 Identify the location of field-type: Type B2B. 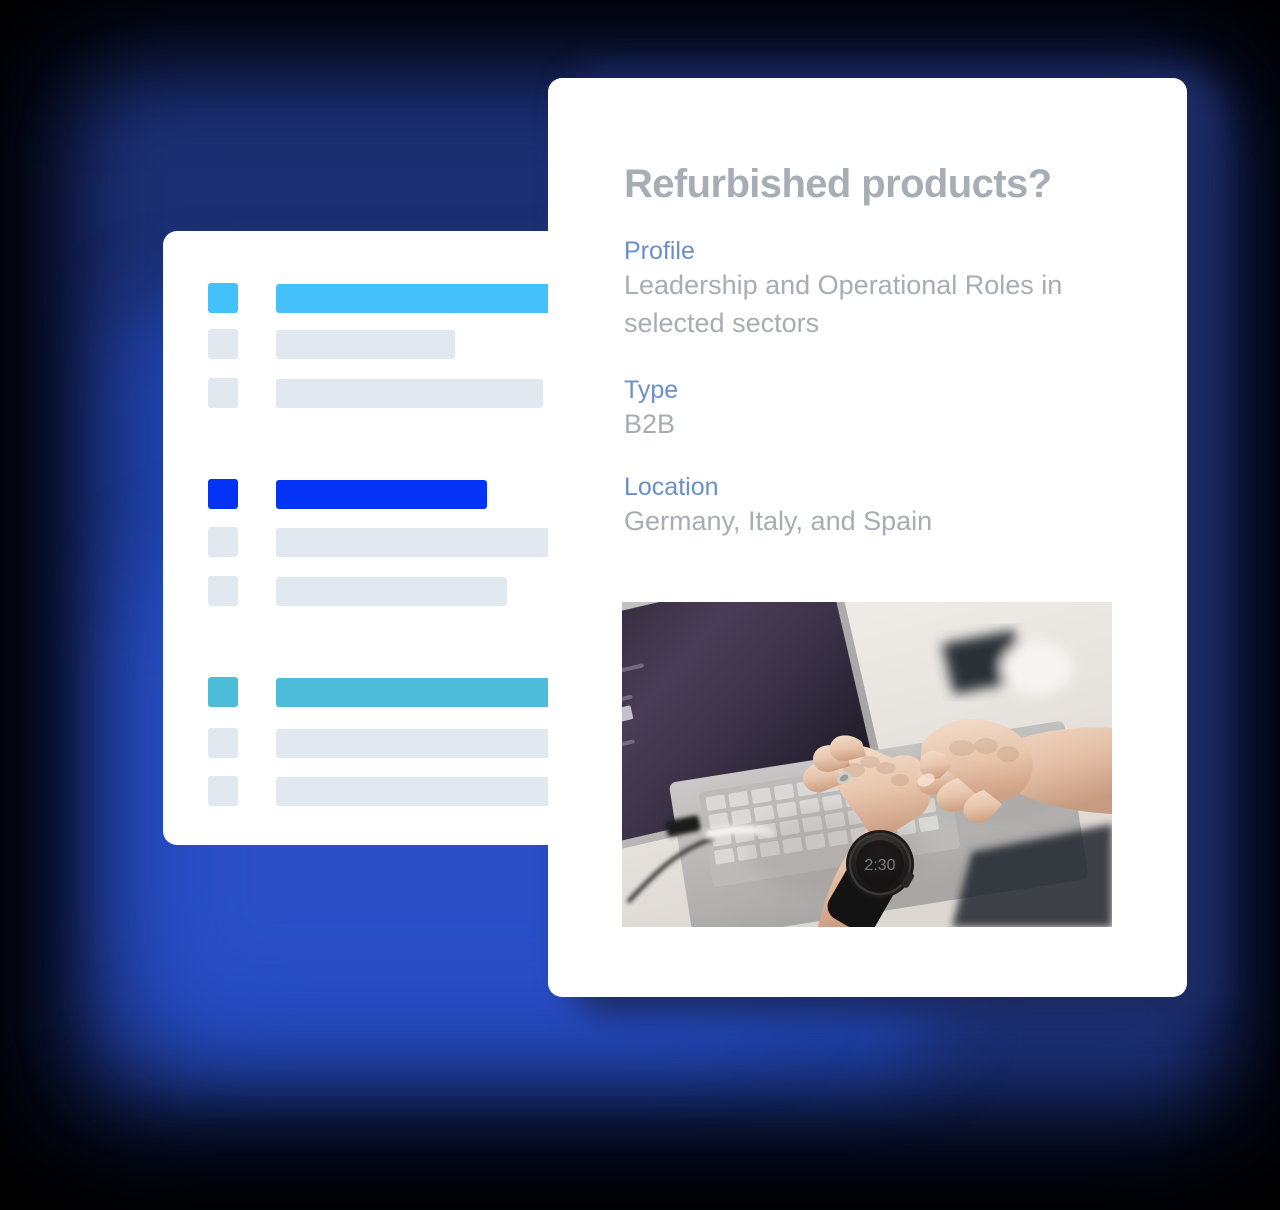
(651, 409).